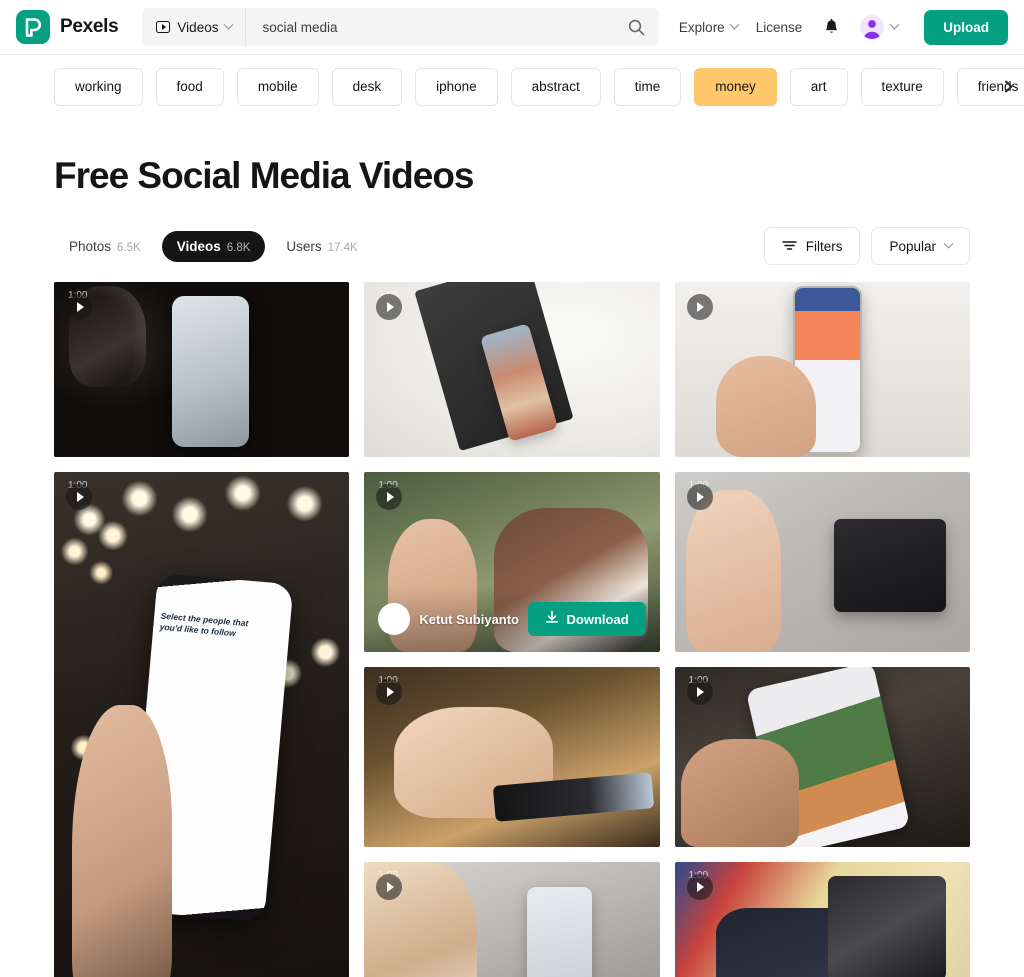  I want to click on nav-item-license: License, so click(779, 27).